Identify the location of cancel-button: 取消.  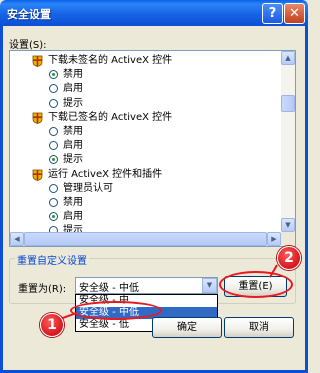
(259, 327).